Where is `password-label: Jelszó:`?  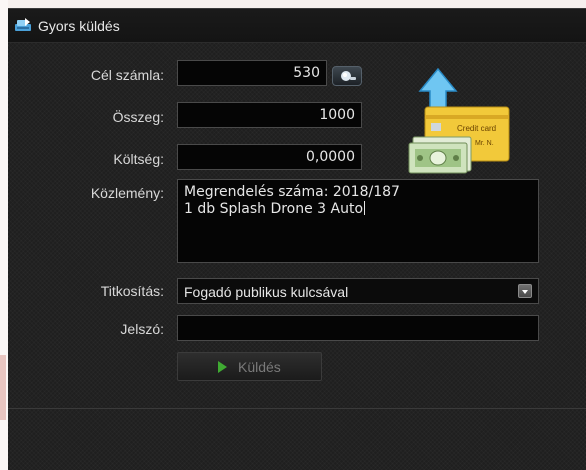 password-label: Jelszó: is located at coordinates (142, 329).